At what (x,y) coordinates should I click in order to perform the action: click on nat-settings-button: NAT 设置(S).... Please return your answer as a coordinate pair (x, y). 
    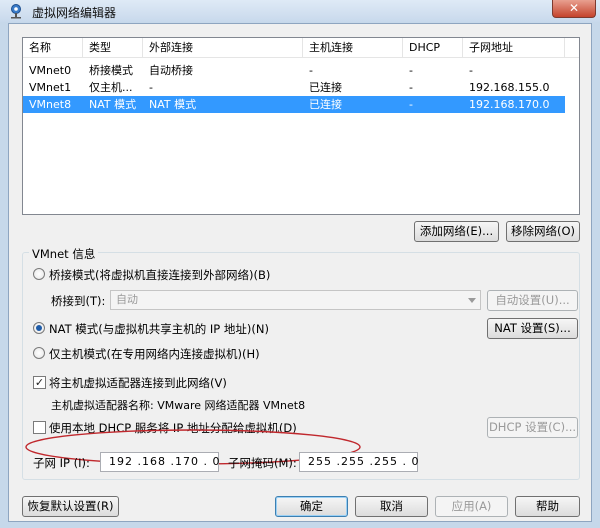
    Looking at the image, I should click on (532, 328).